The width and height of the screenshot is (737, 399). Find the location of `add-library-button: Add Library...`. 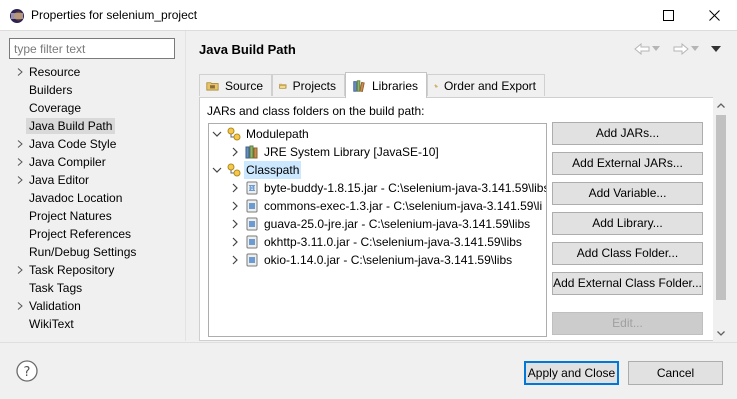

add-library-button: Add Library... is located at coordinates (627, 223).